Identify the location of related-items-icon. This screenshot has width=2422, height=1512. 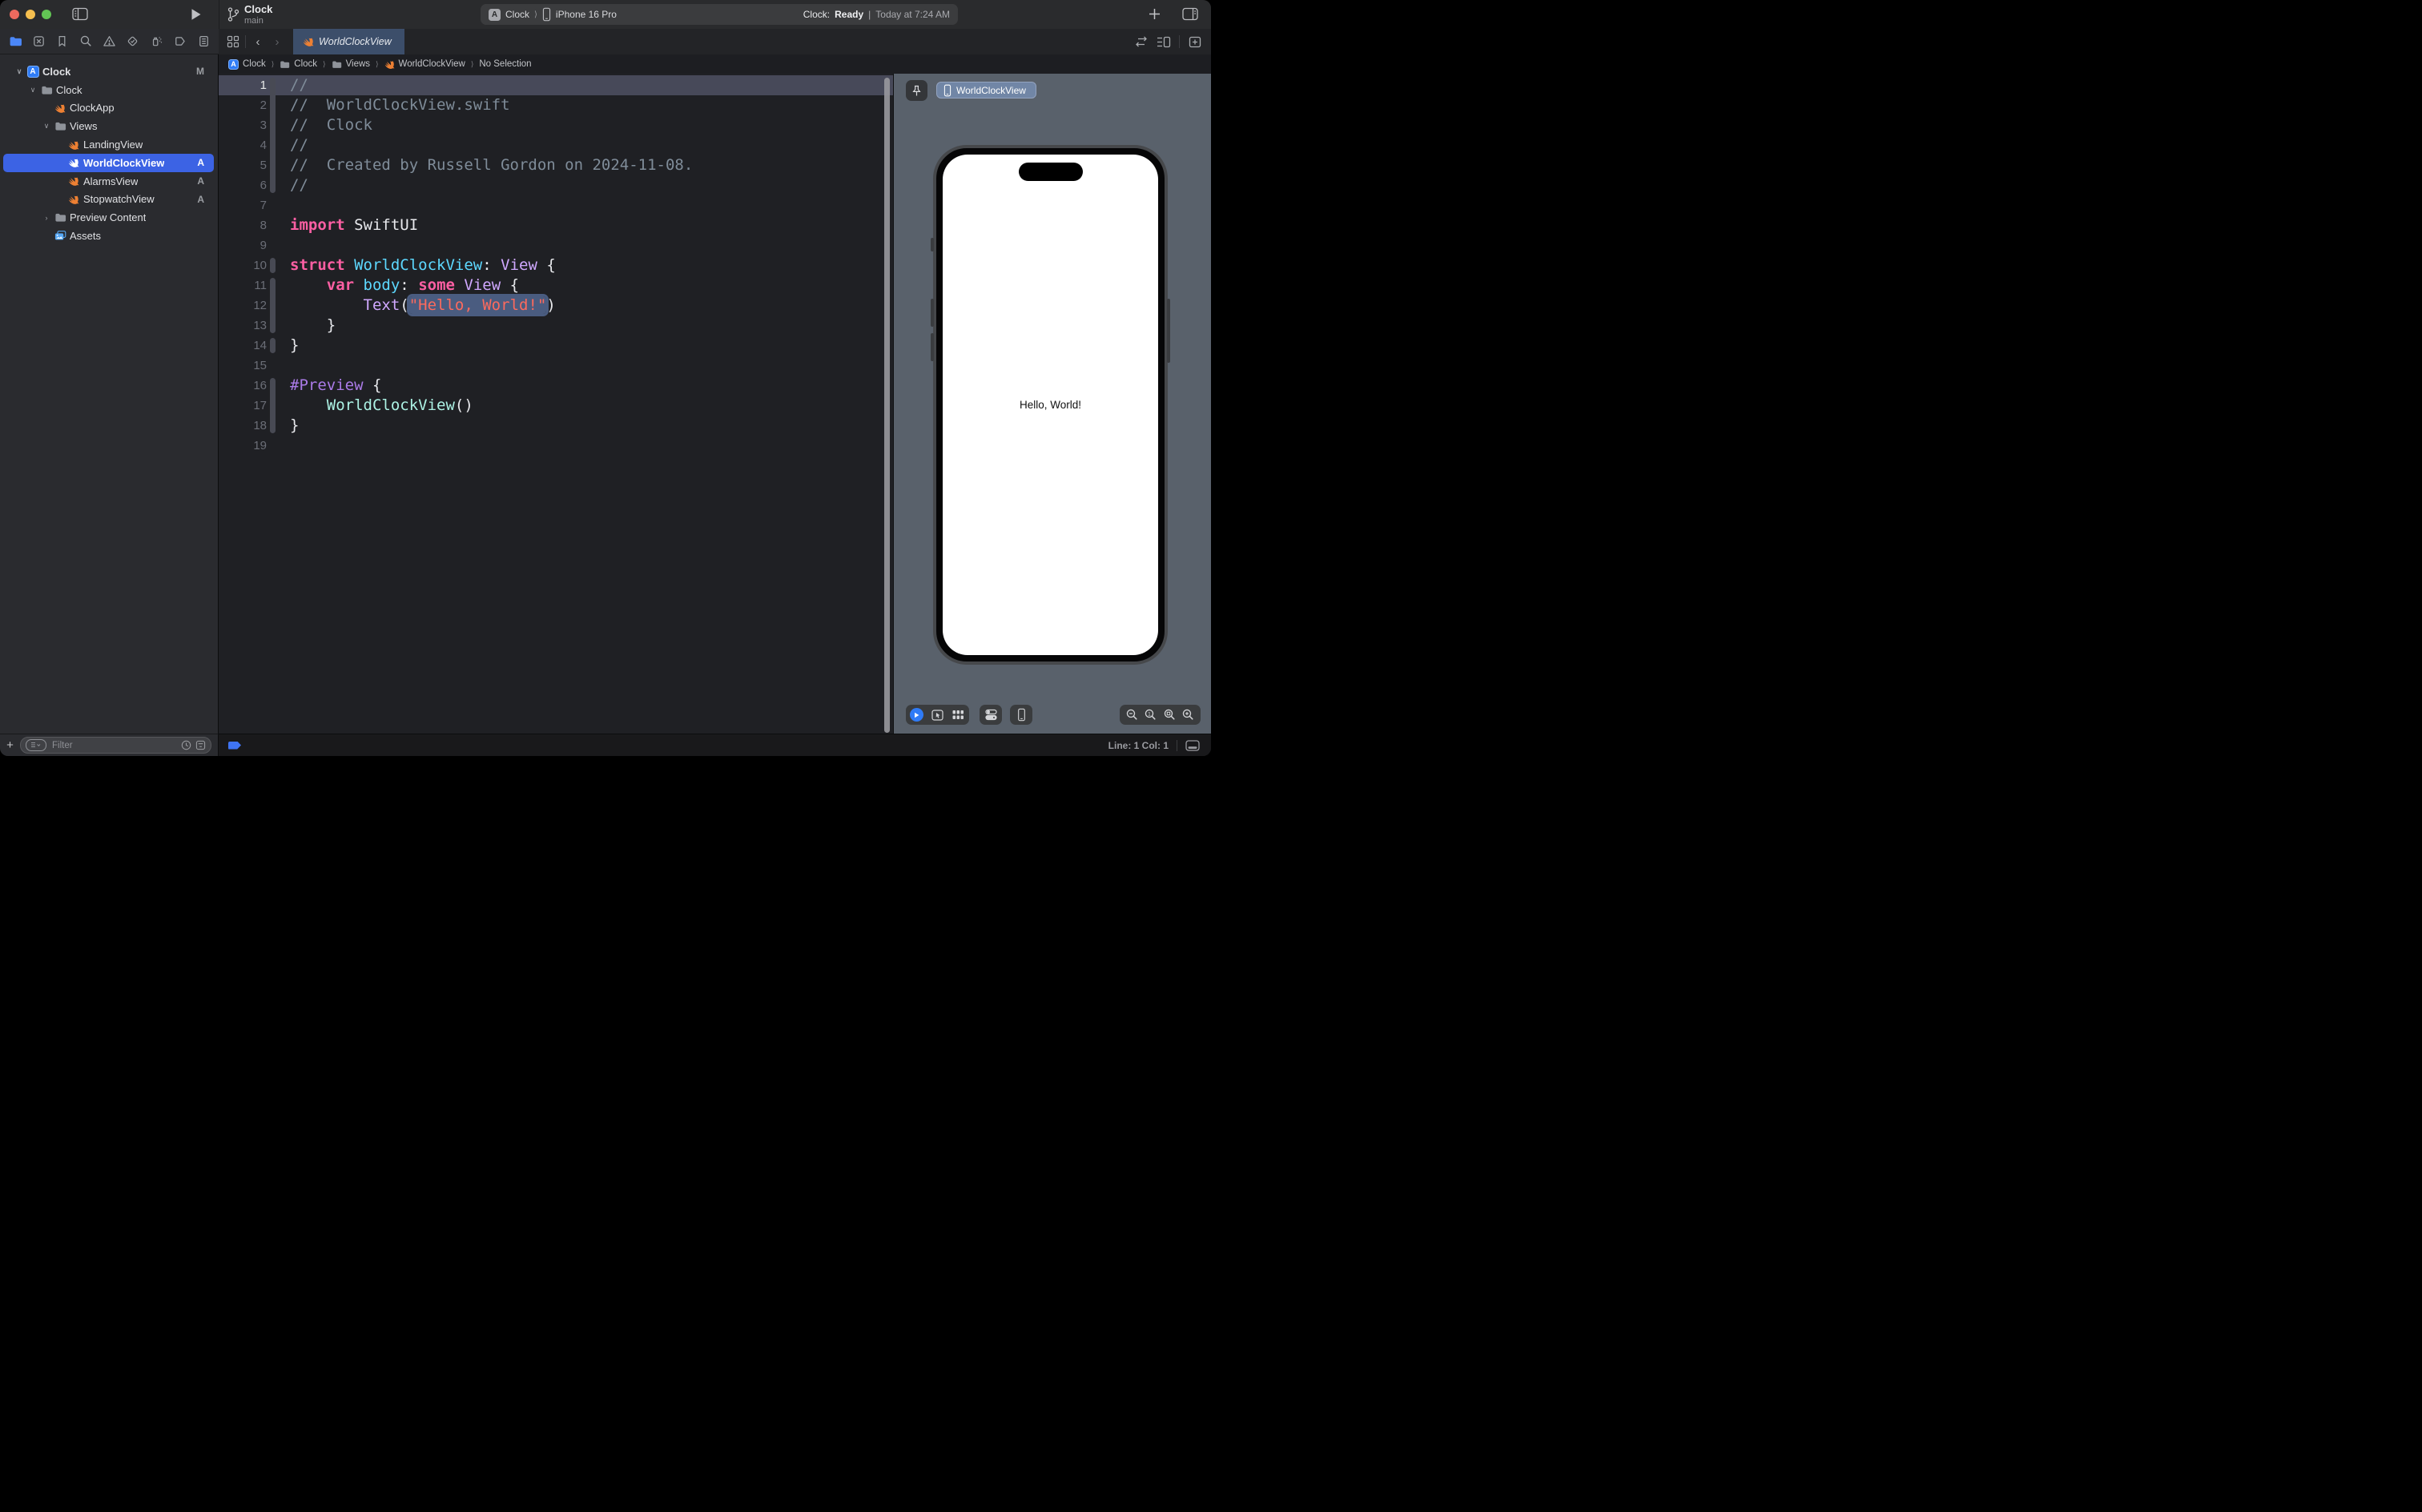
(233, 41).